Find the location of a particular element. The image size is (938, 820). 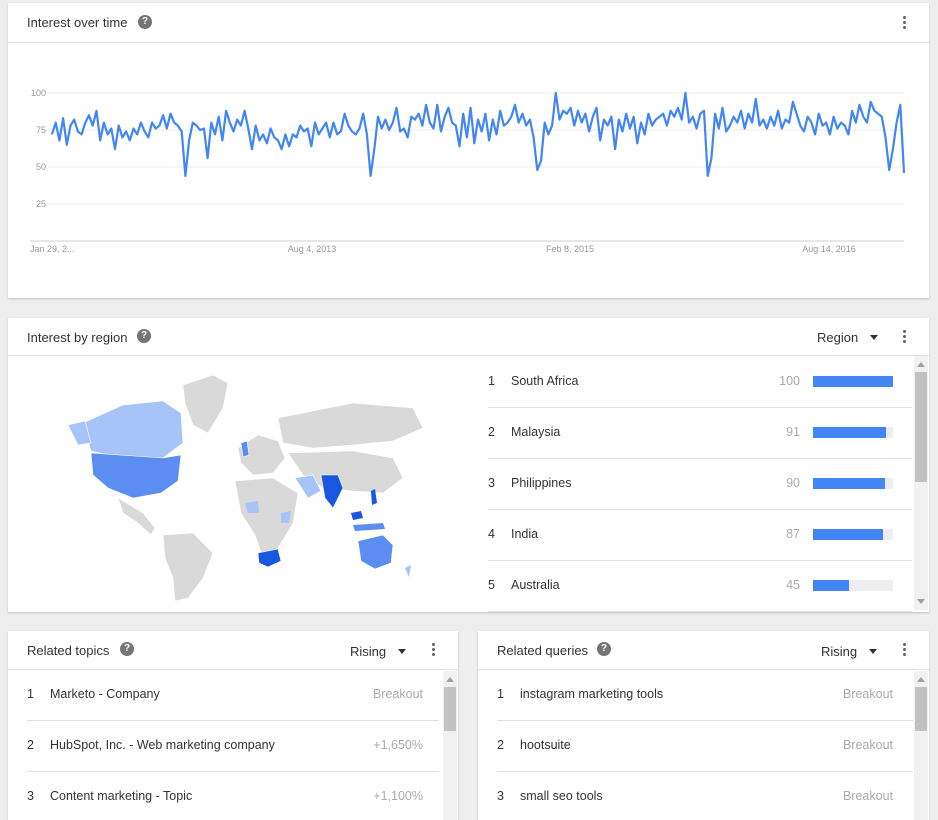

region-value: 90 is located at coordinates (793, 483).